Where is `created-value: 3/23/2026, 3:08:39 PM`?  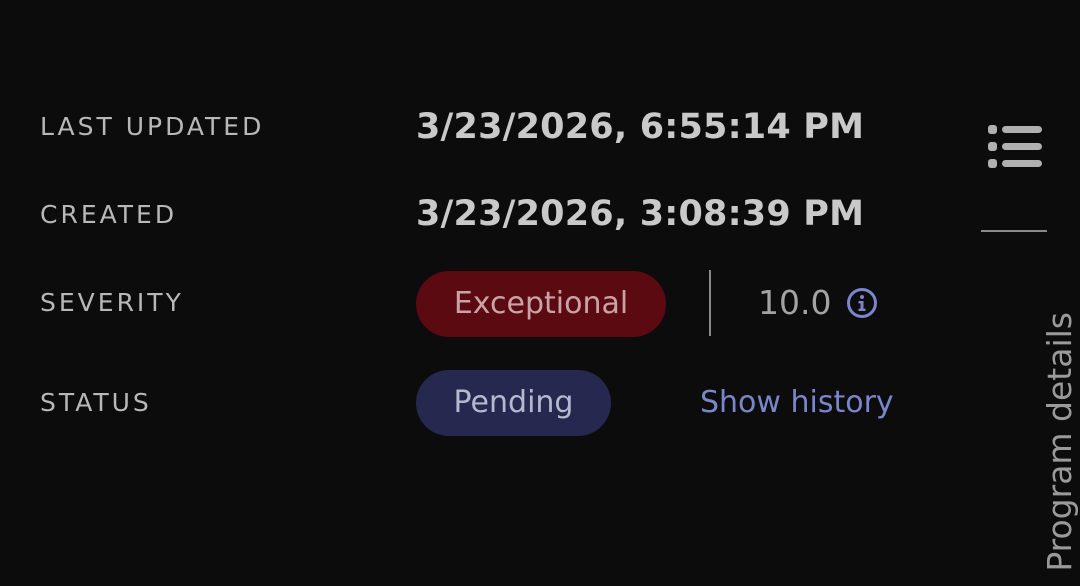
created-value: 3/23/2026, 3:08:39 PM is located at coordinates (640, 214).